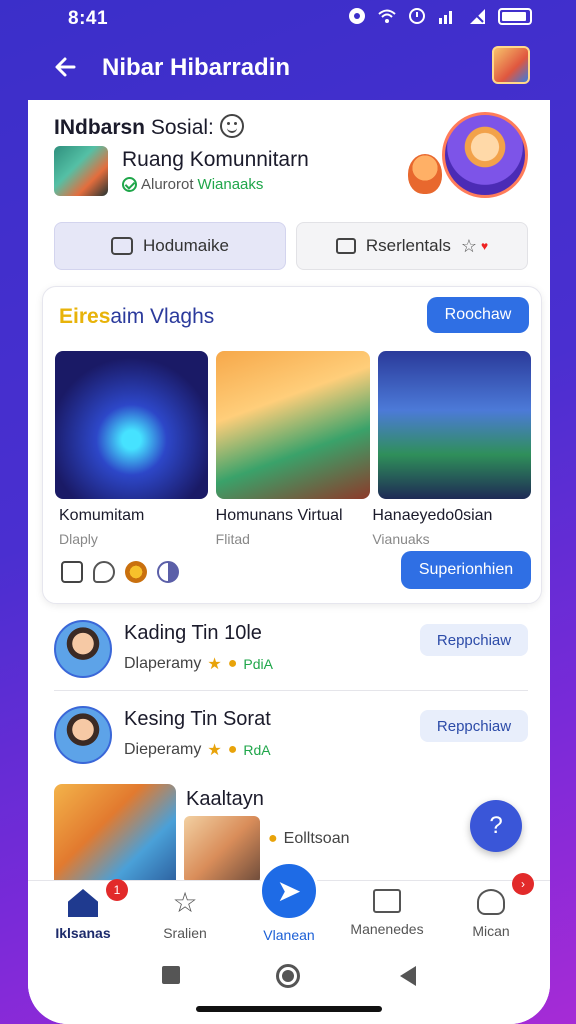 The height and width of the screenshot is (1024, 576). Describe the element at coordinates (289, 891) in the screenshot. I see `lightning-icon: ➤` at that location.